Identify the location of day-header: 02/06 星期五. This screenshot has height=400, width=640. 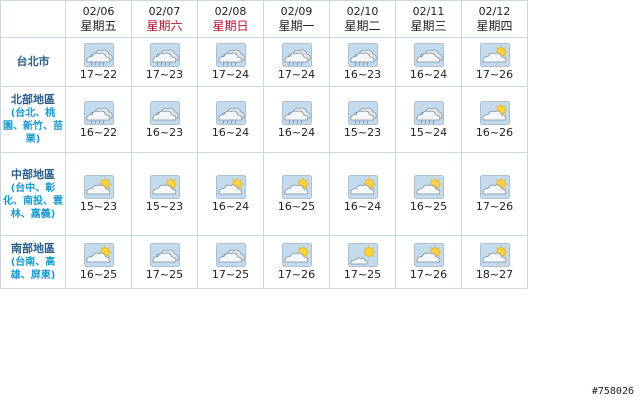
(98, 19).